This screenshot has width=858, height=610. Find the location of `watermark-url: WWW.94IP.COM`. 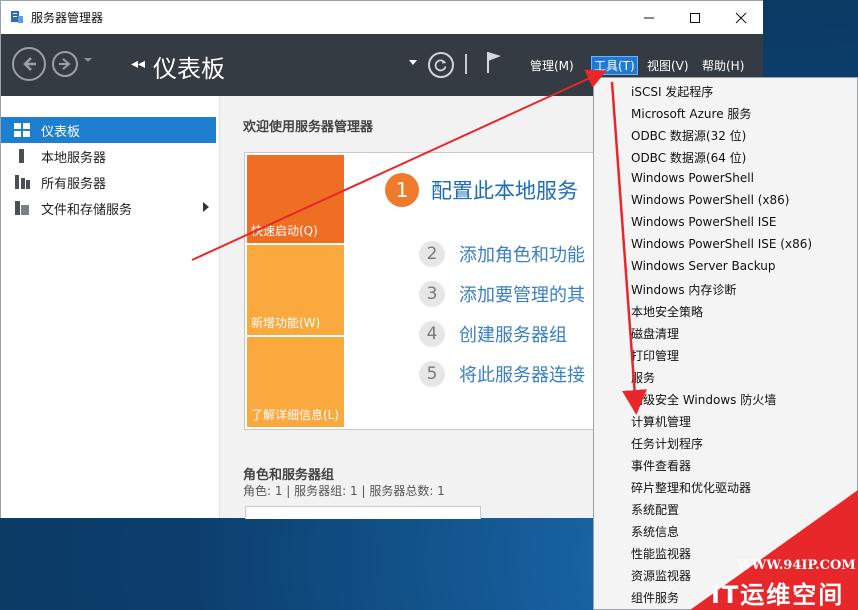

watermark-url: WWW.94IP.COM is located at coordinates (796, 565).